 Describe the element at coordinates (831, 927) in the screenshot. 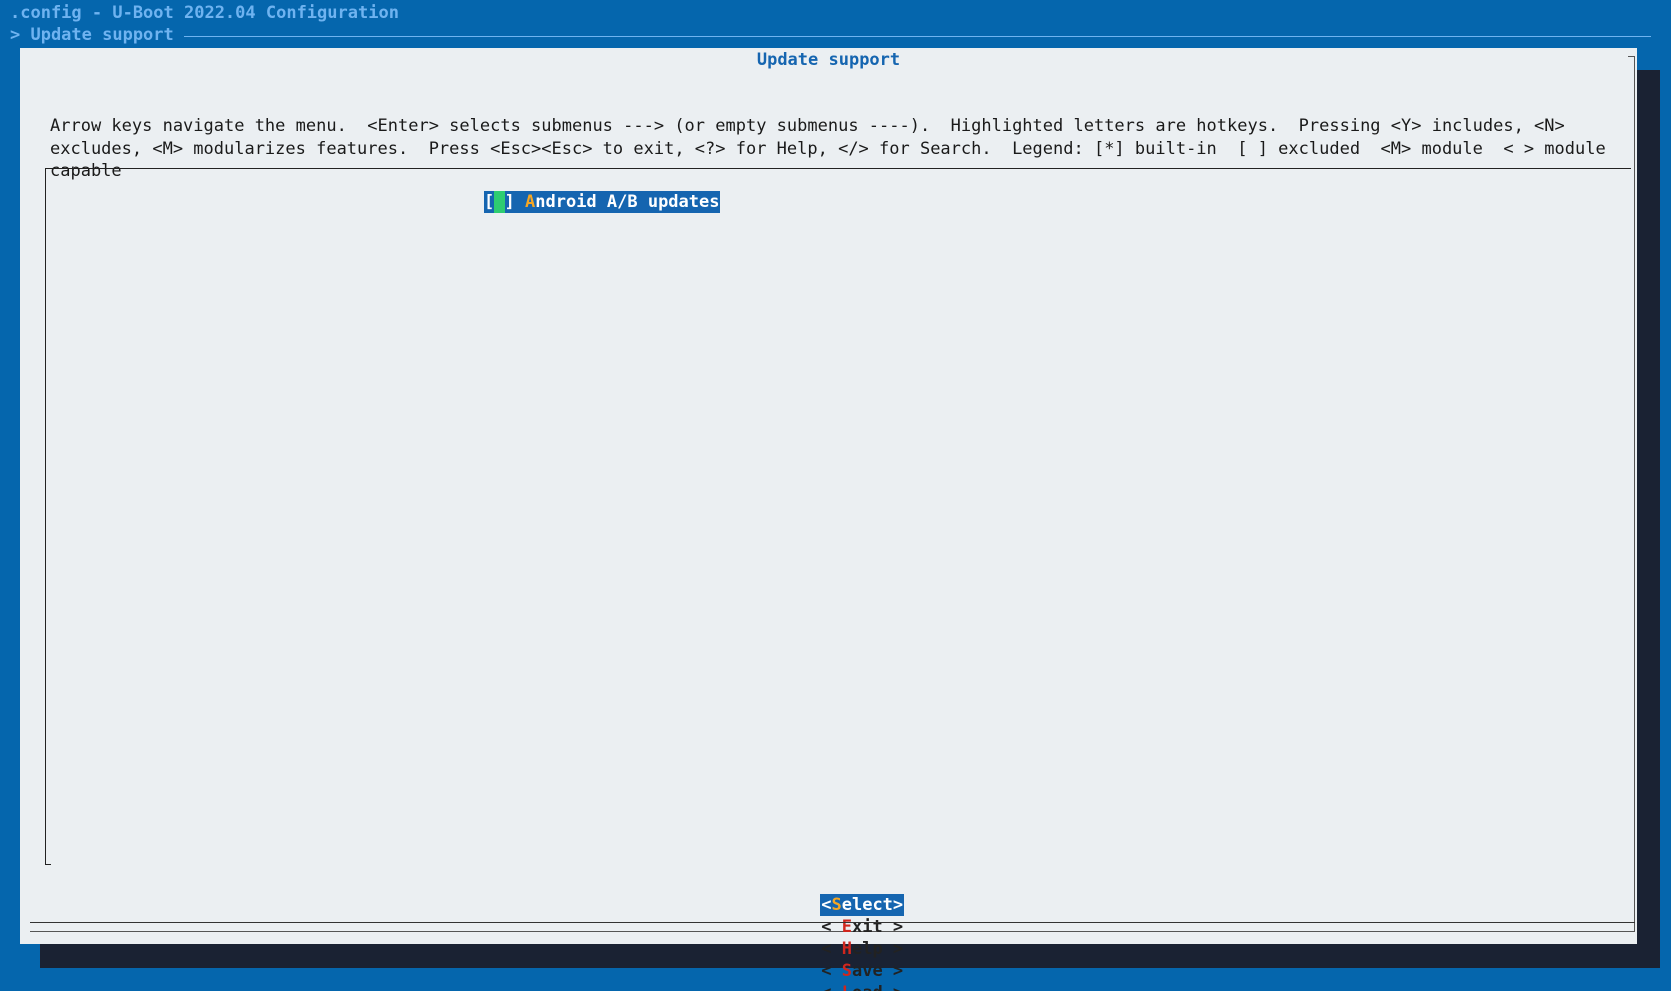

I see `exit-button-prefix: <` at that location.